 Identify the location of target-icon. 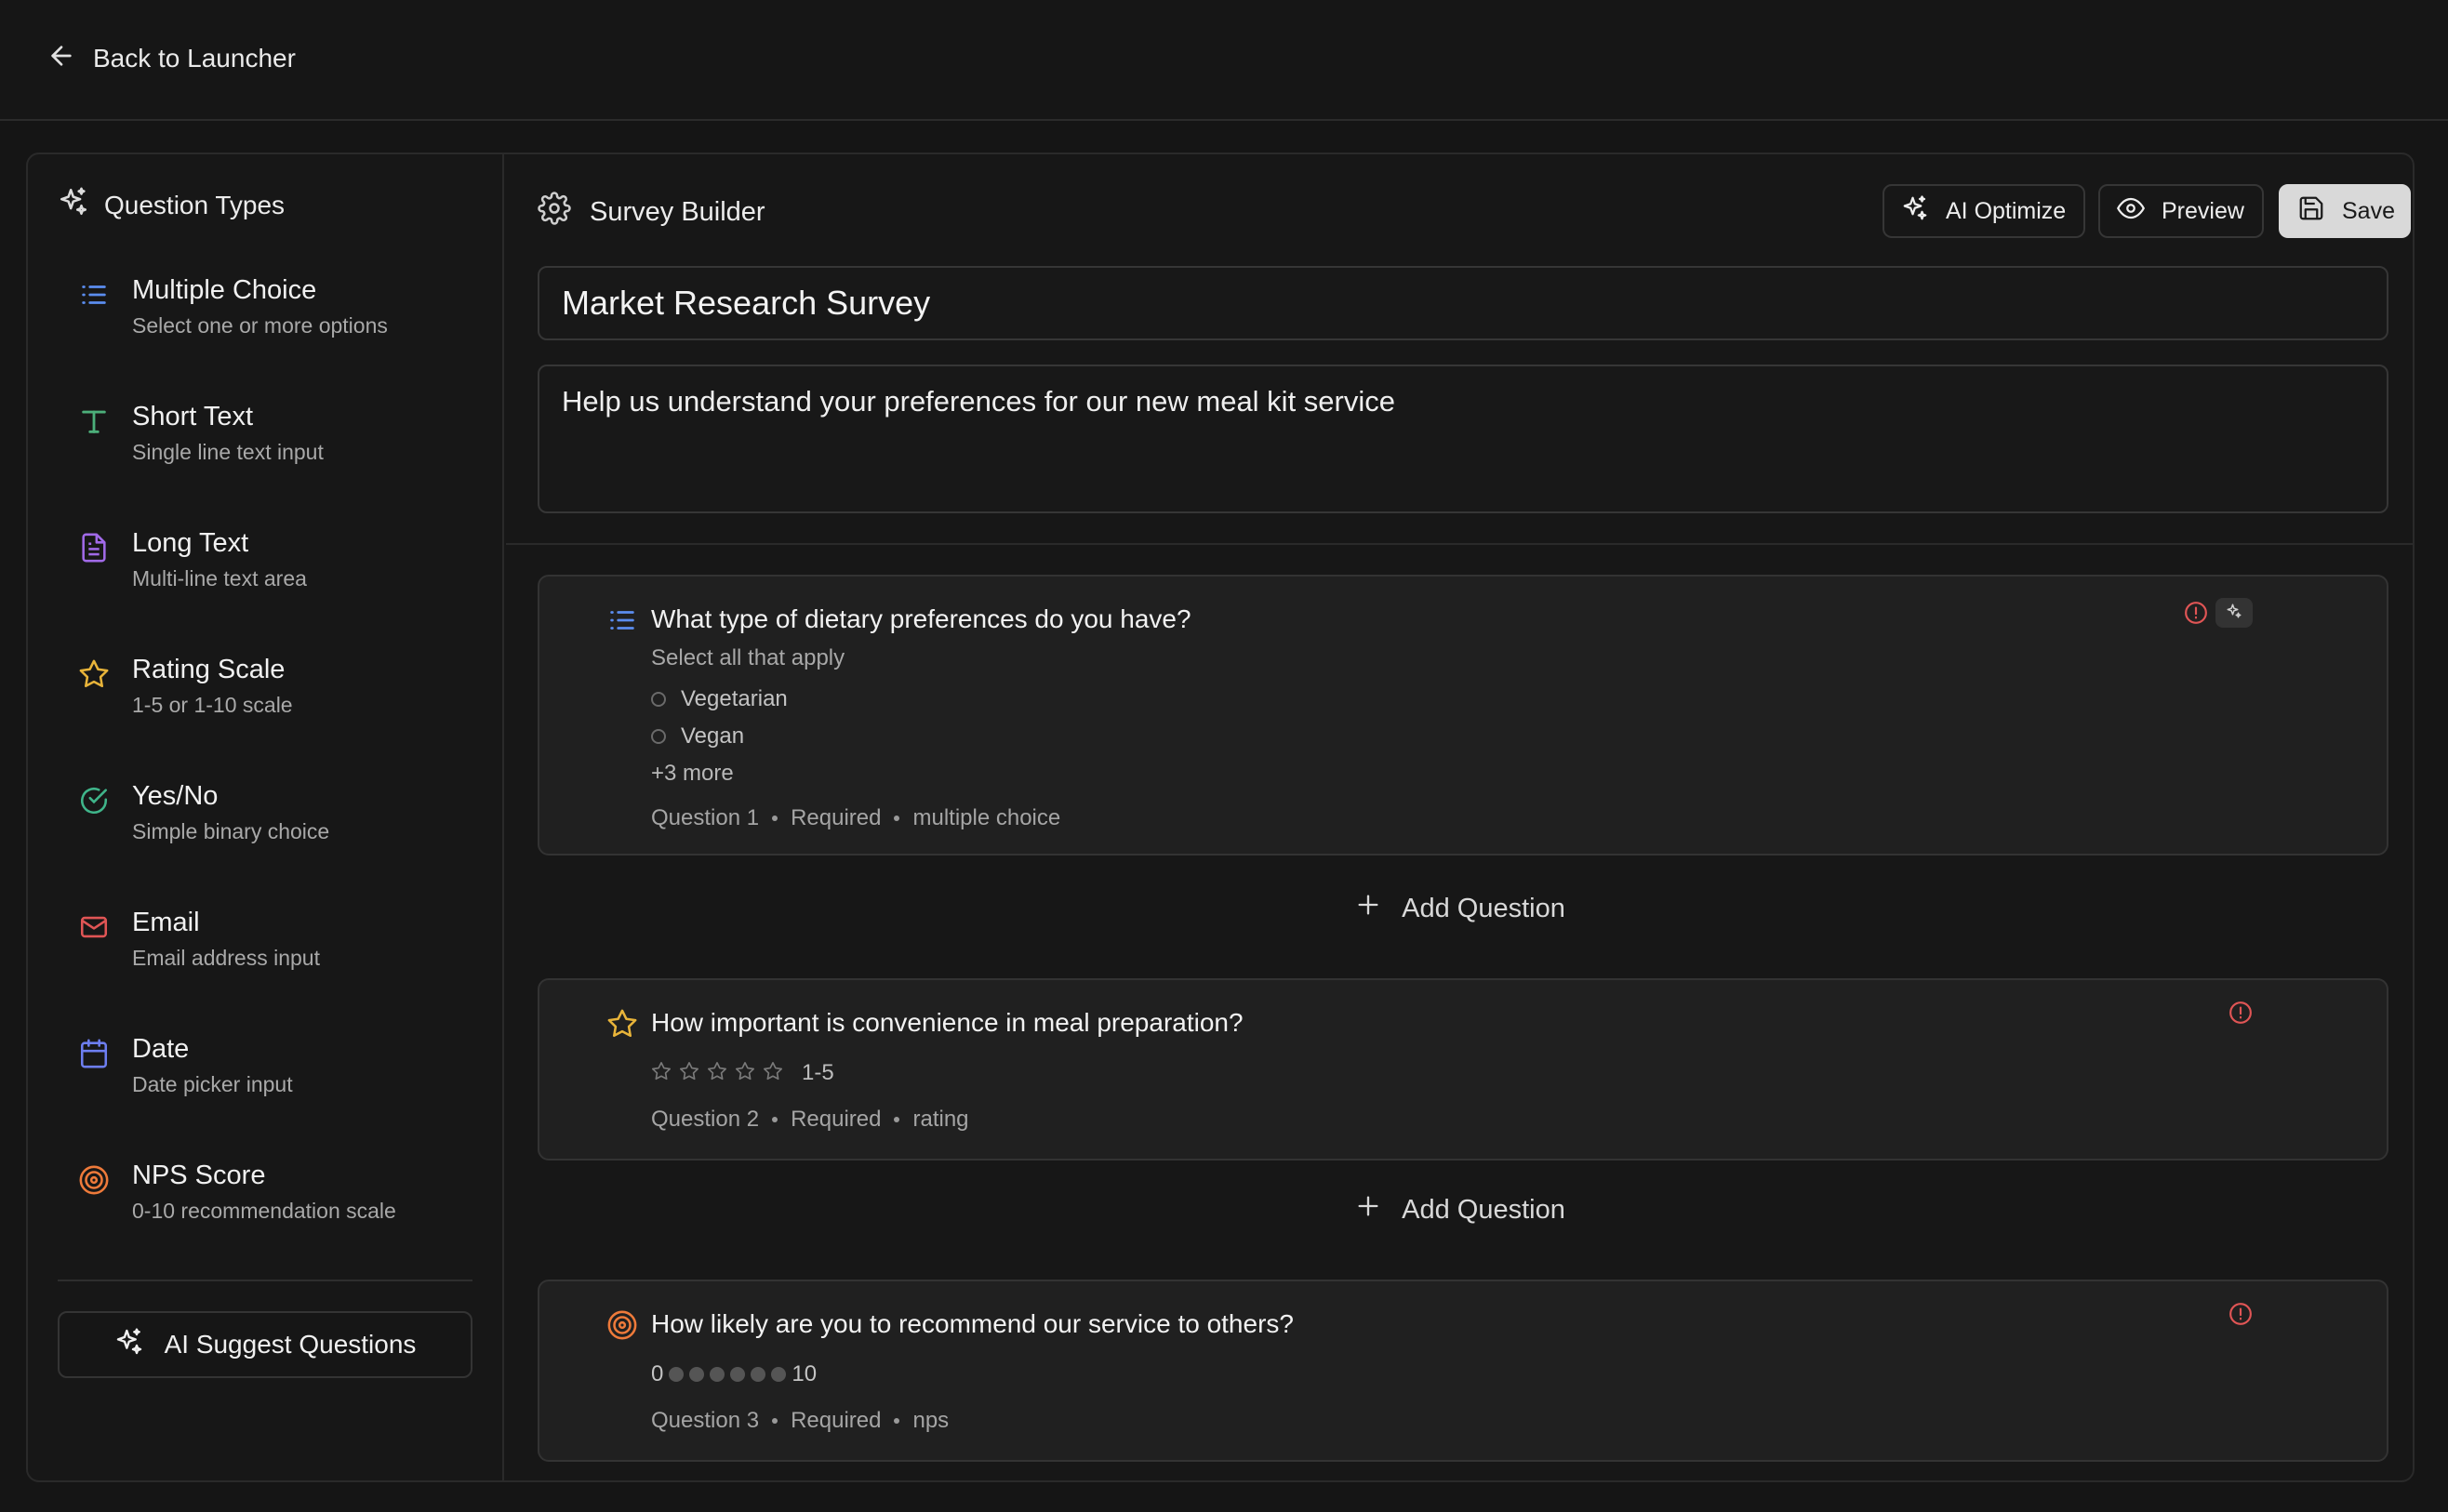
(94, 1180).